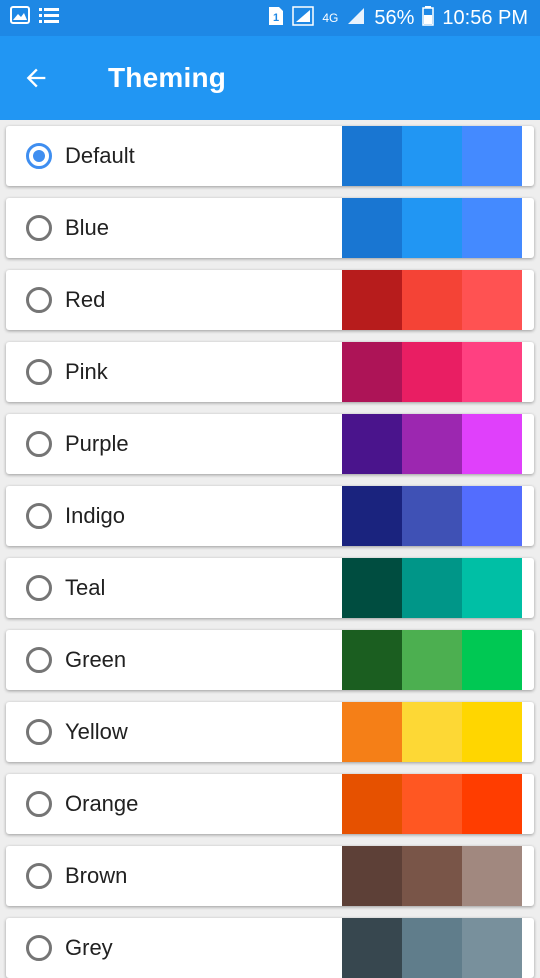 The height and width of the screenshot is (978, 540). I want to click on theme-row-red: Red, so click(270, 300).